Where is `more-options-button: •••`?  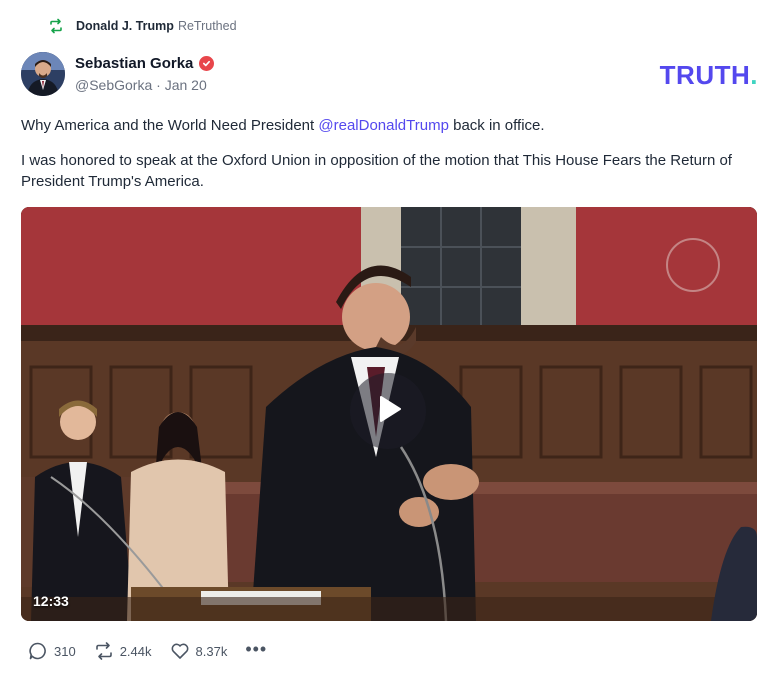 more-options-button: ••• is located at coordinates (256, 649).